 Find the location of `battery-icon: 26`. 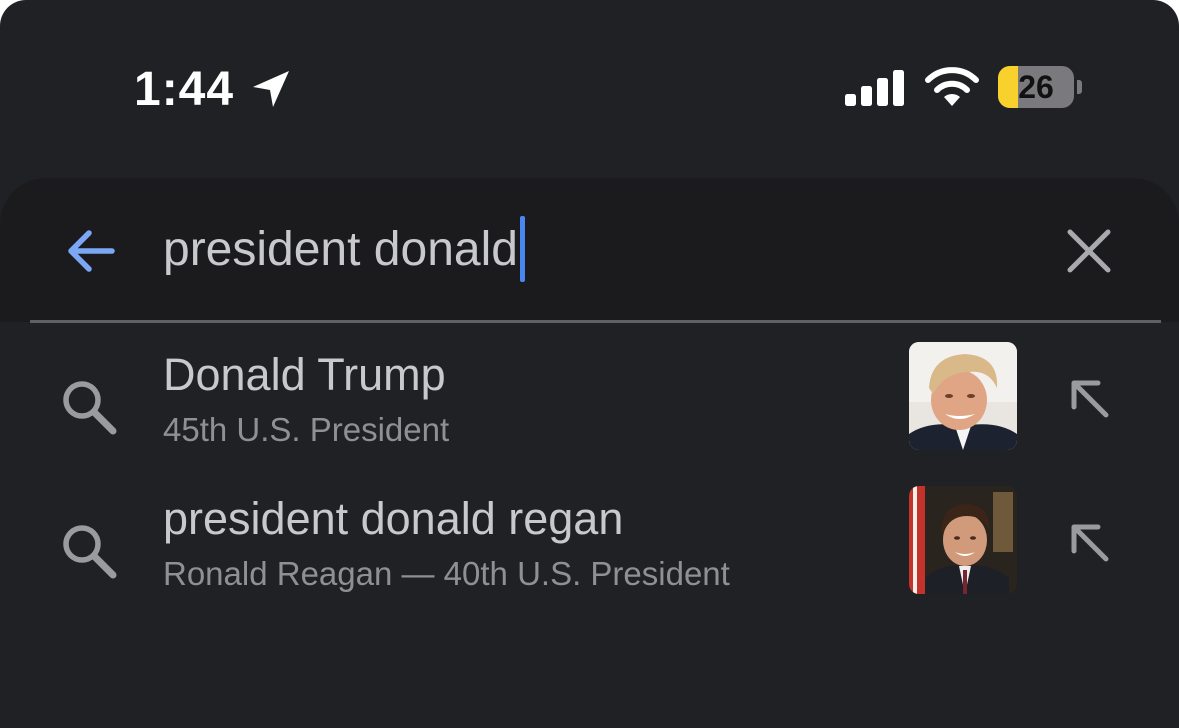

battery-icon: 26 is located at coordinates (1036, 87).